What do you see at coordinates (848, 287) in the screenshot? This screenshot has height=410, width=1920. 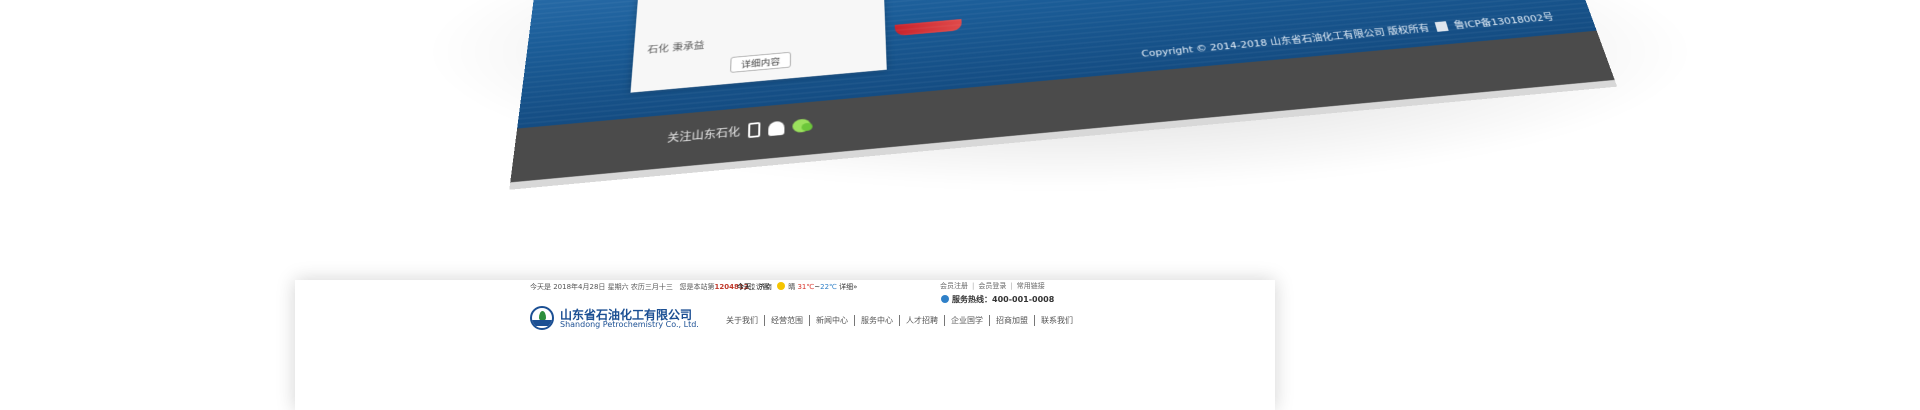 I see `weather-detail-link: 详细»` at bounding box center [848, 287].